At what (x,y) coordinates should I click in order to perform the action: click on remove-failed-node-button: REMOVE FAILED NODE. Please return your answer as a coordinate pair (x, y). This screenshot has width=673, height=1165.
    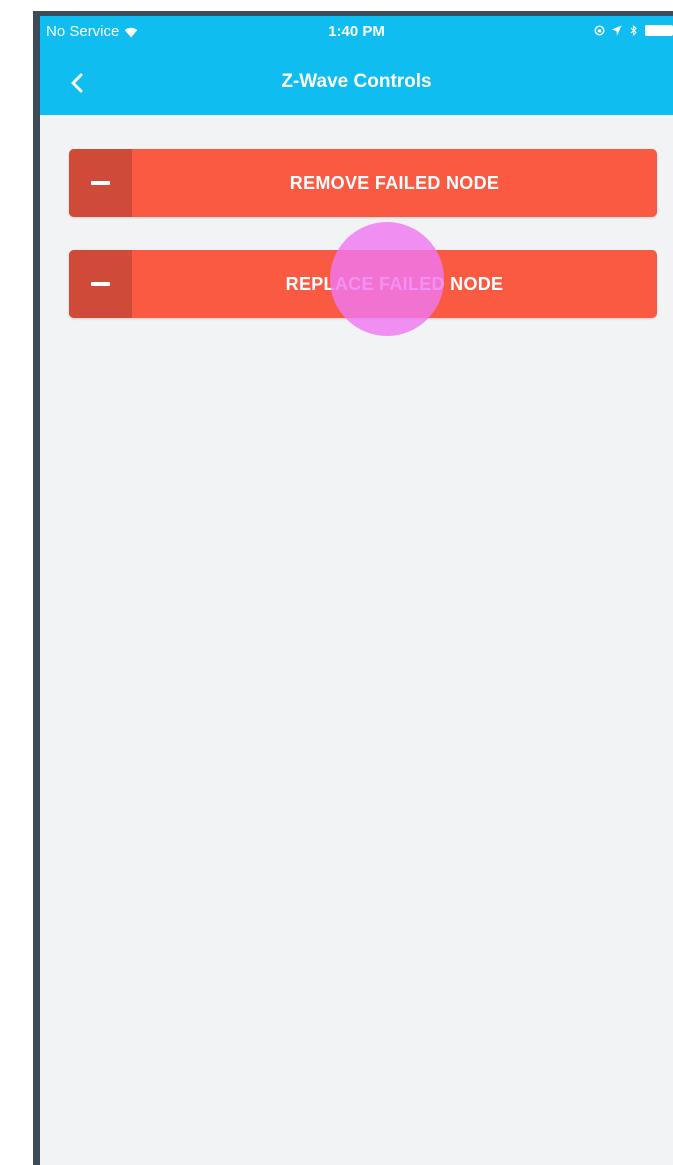
    Looking at the image, I should click on (363, 183).